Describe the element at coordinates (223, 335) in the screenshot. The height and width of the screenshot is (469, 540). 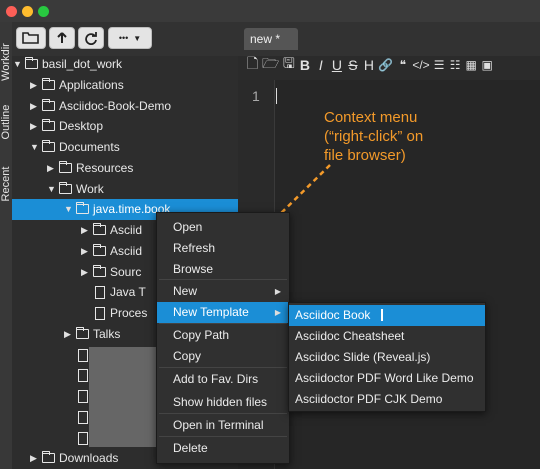
I see `menu-item-copy-path: Copy Path` at that location.